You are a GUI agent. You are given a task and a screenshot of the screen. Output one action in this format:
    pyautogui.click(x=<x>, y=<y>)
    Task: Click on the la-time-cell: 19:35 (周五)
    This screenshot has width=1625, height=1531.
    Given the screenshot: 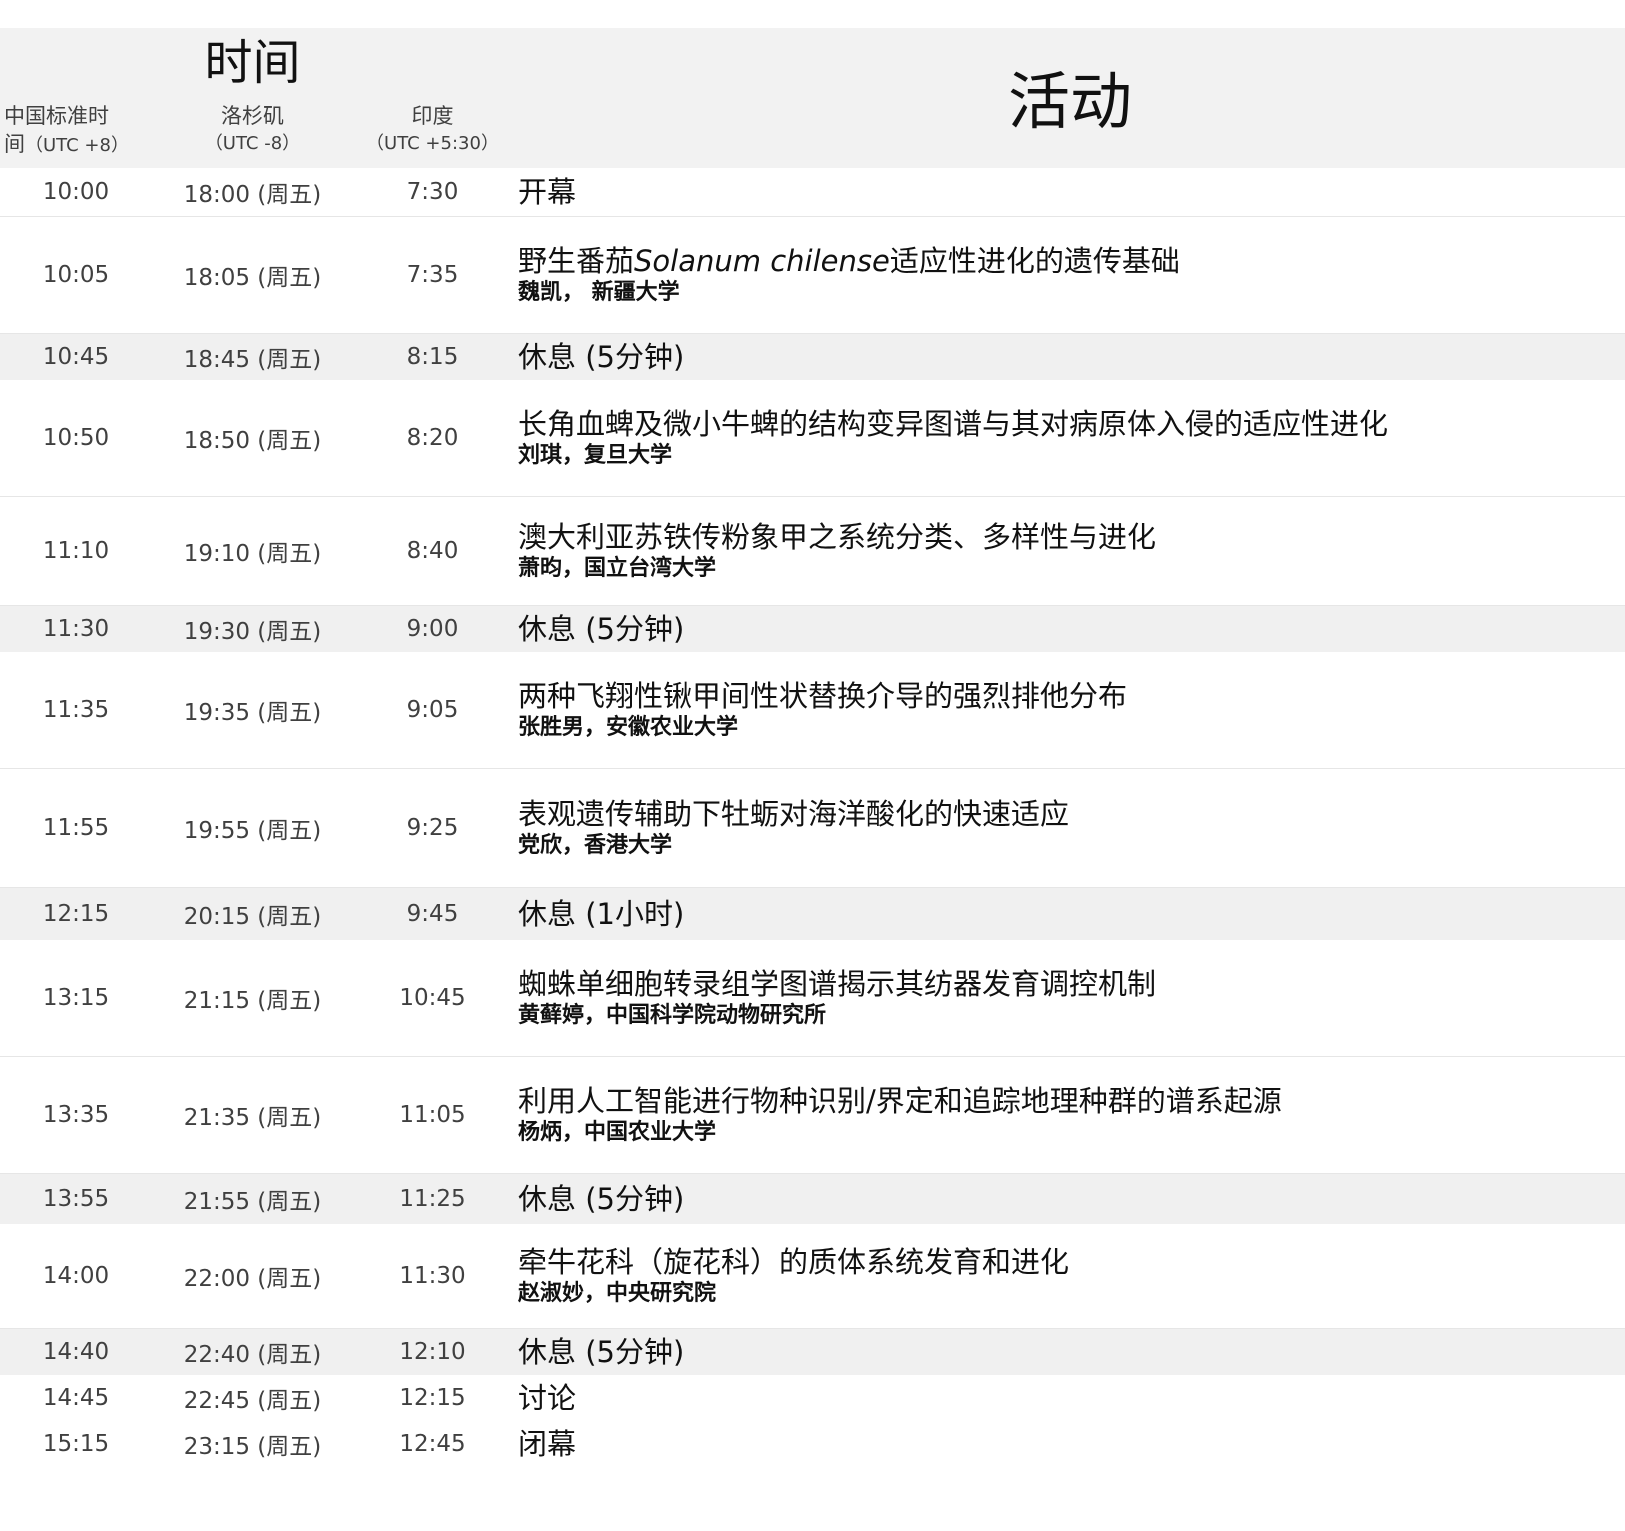 What is the action you would take?
    pyautogui.click(x=252, y=713)
    